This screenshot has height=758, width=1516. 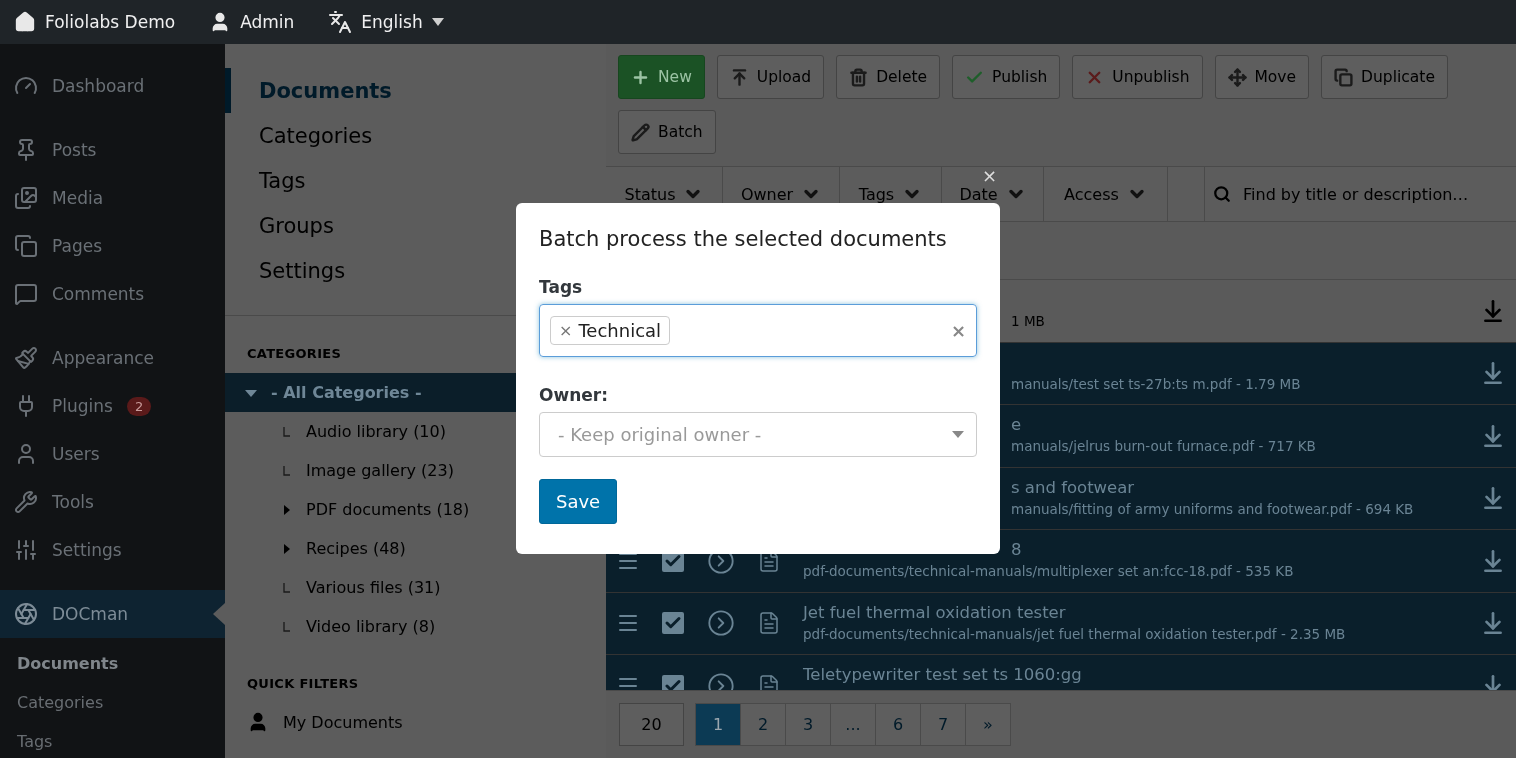 What do you see at coordinates (1073, 487) in the screenshot?
I see `document-title: s and footwear` at bounding box center [1073, 487].